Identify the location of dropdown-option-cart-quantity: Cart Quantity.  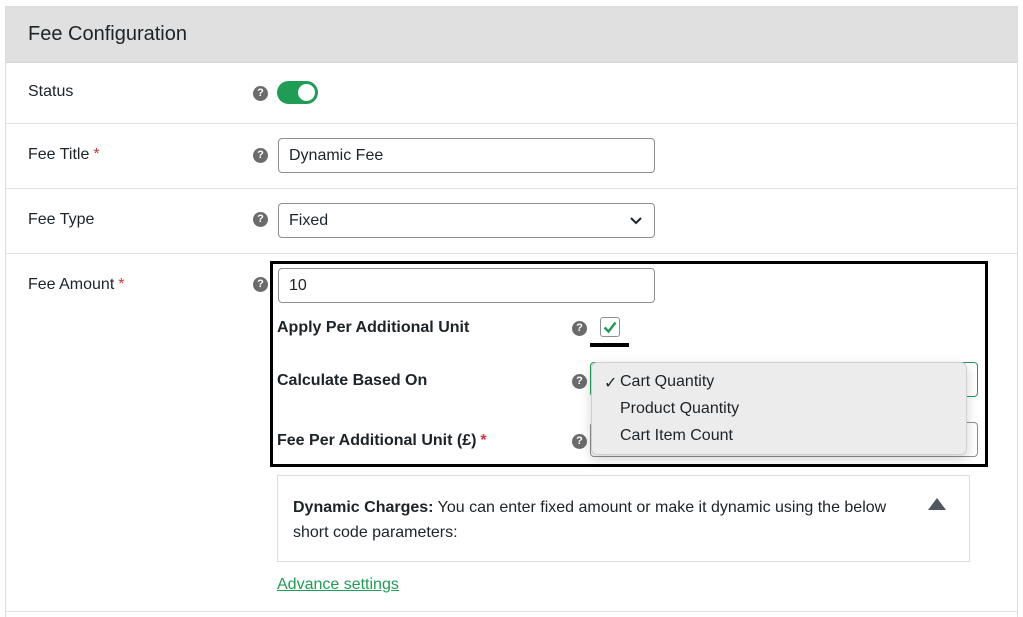
(667, 382).